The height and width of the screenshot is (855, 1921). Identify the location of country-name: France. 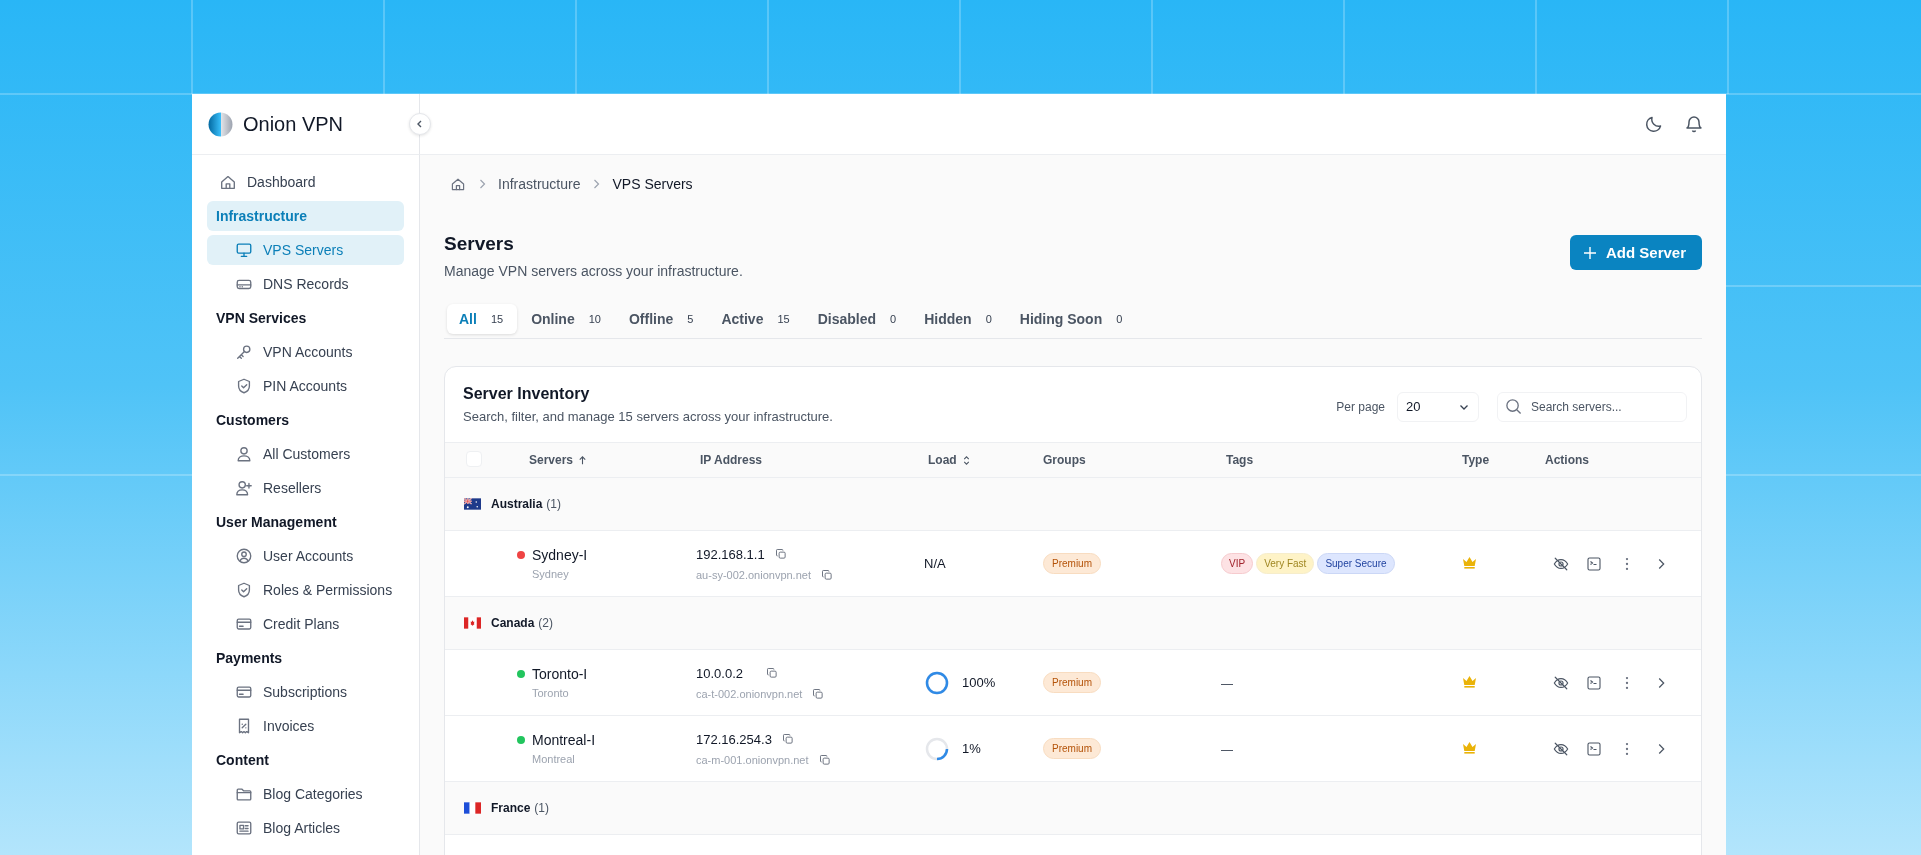
(511, 808).